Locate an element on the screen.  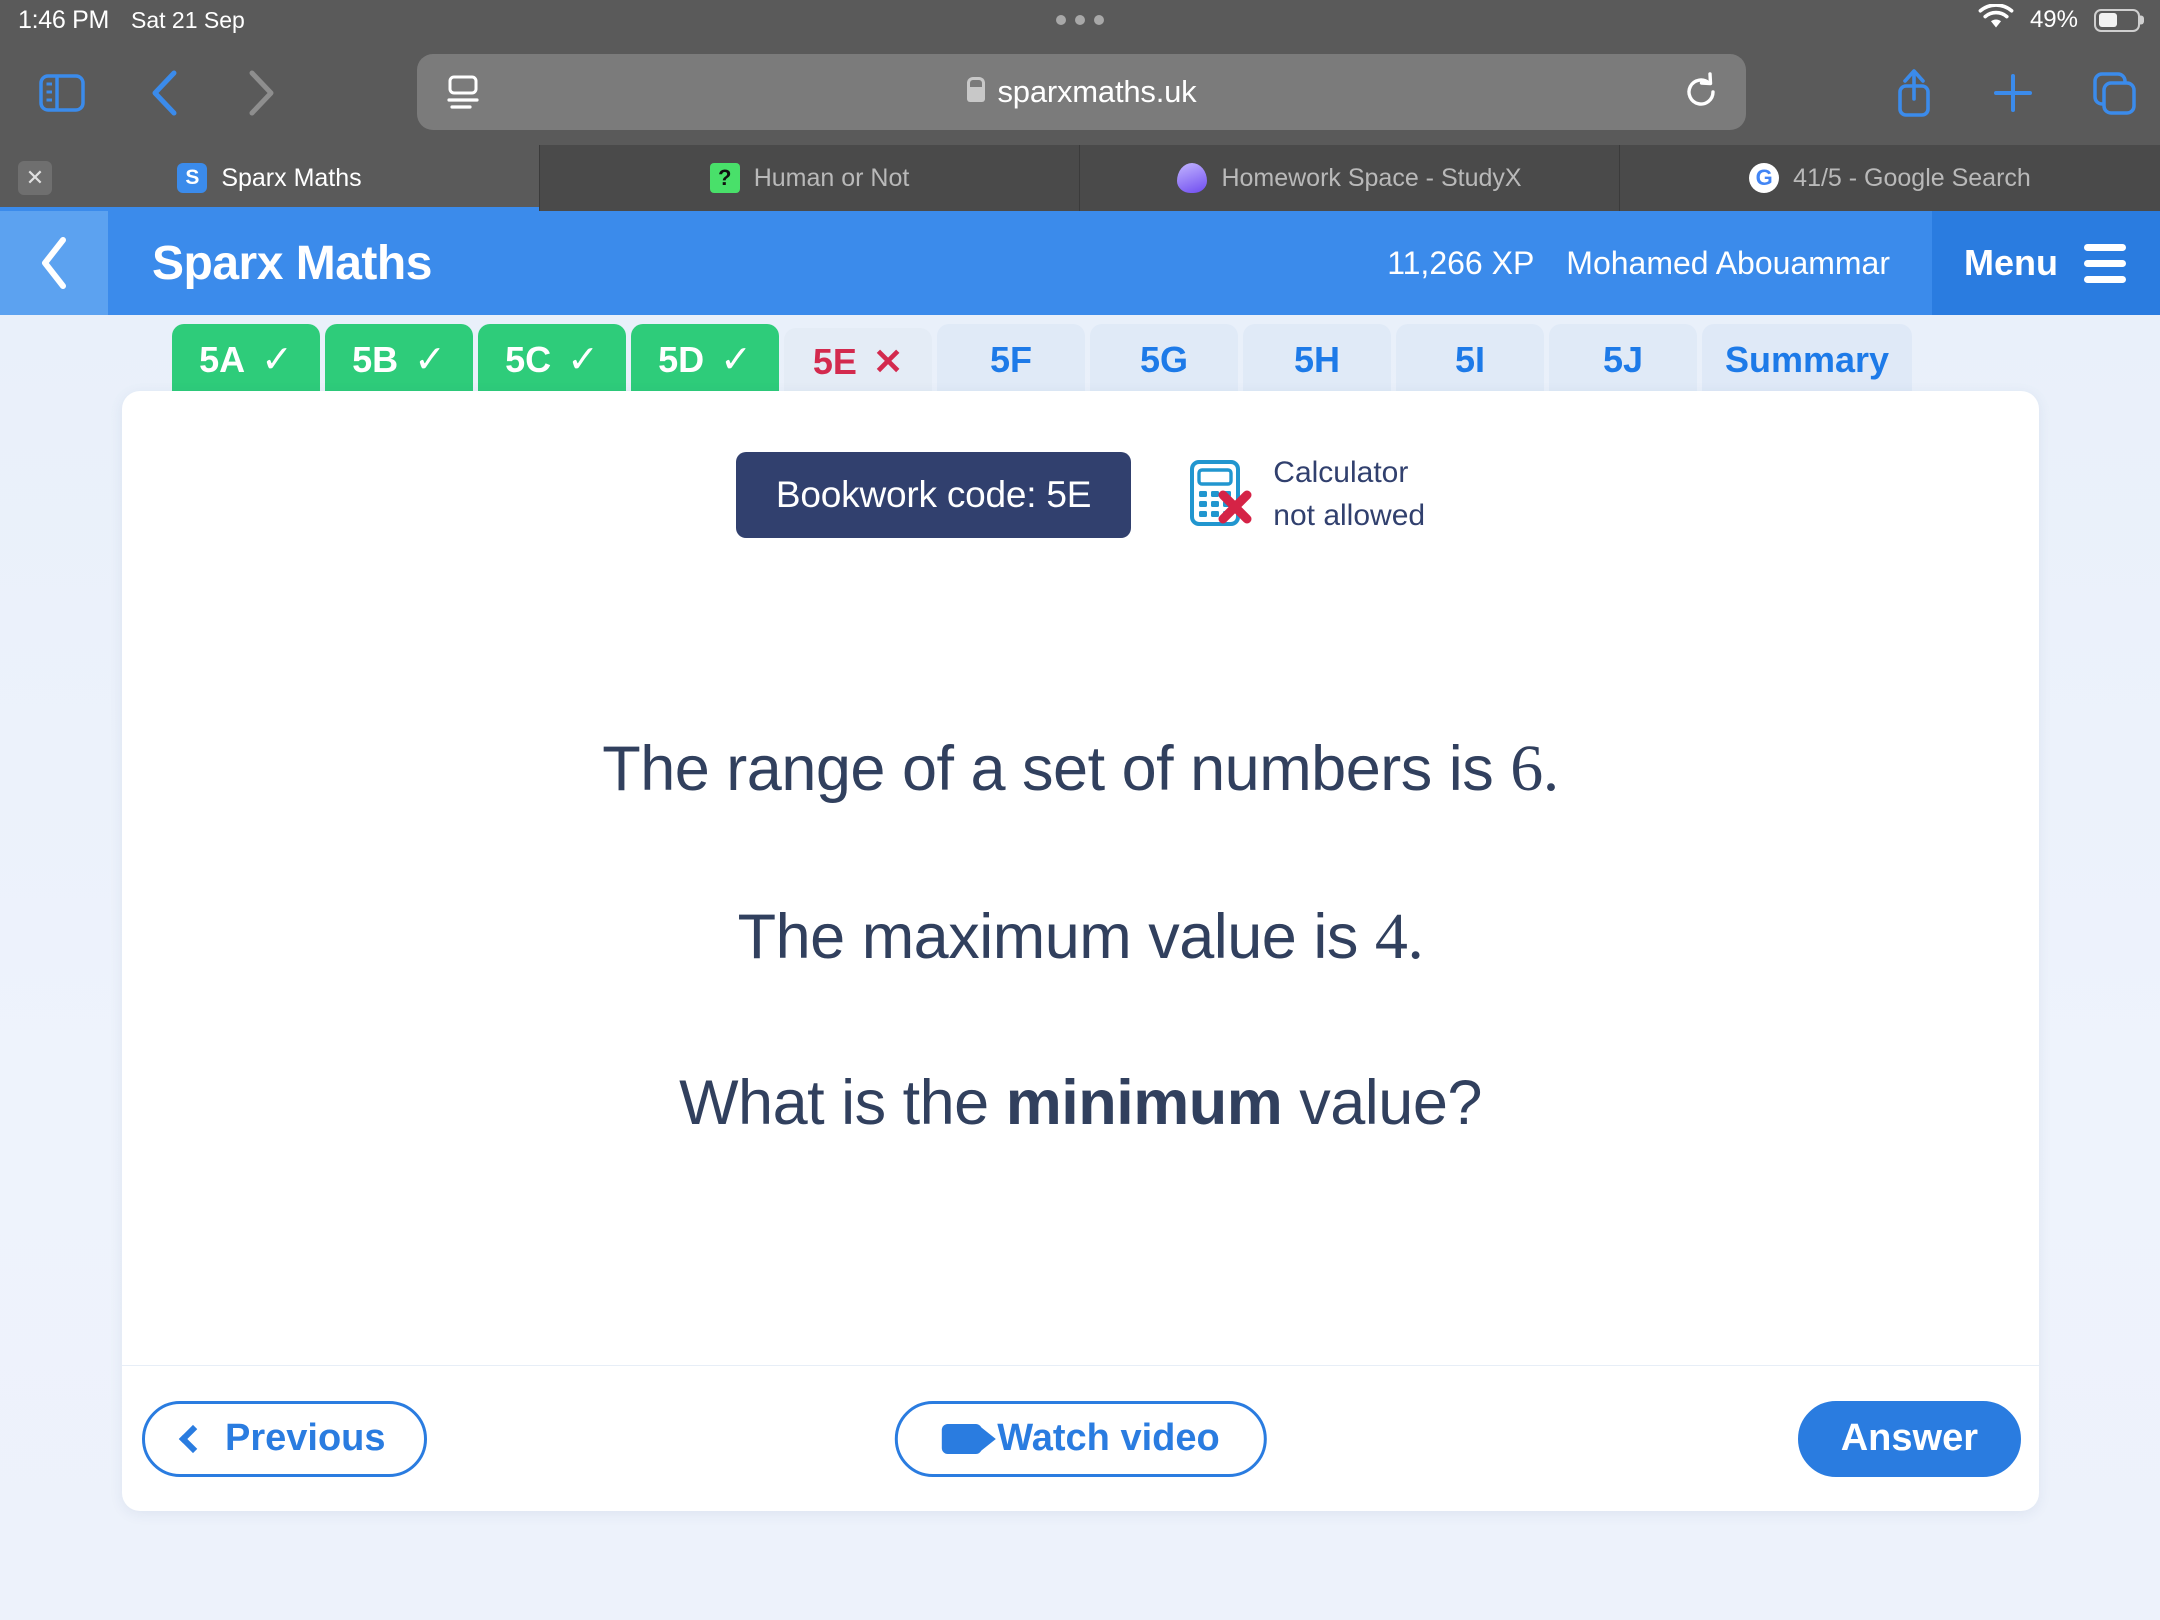
card-footer: Previous Watch video Answer is located at coordinates (1080, 1438).